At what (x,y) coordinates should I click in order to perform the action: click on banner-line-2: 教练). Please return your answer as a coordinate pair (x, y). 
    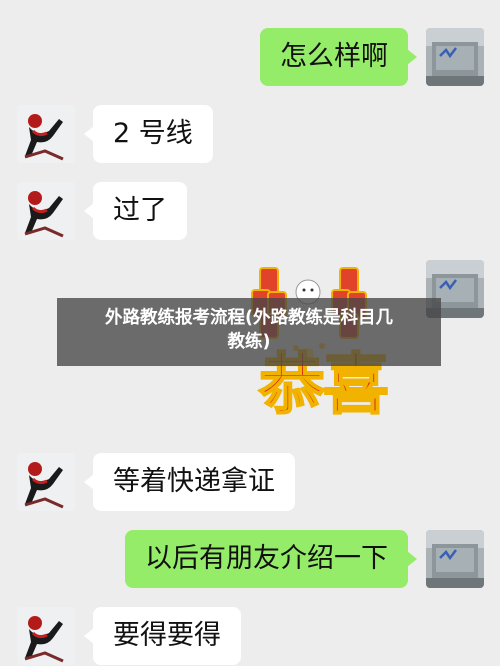
    Looking at the image, I should click on (249, 342).